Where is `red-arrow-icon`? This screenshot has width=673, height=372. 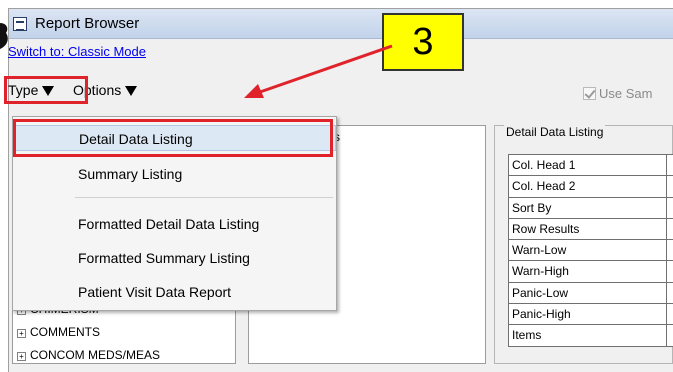 red-arrow-icon is located at coordinates (318, 71).